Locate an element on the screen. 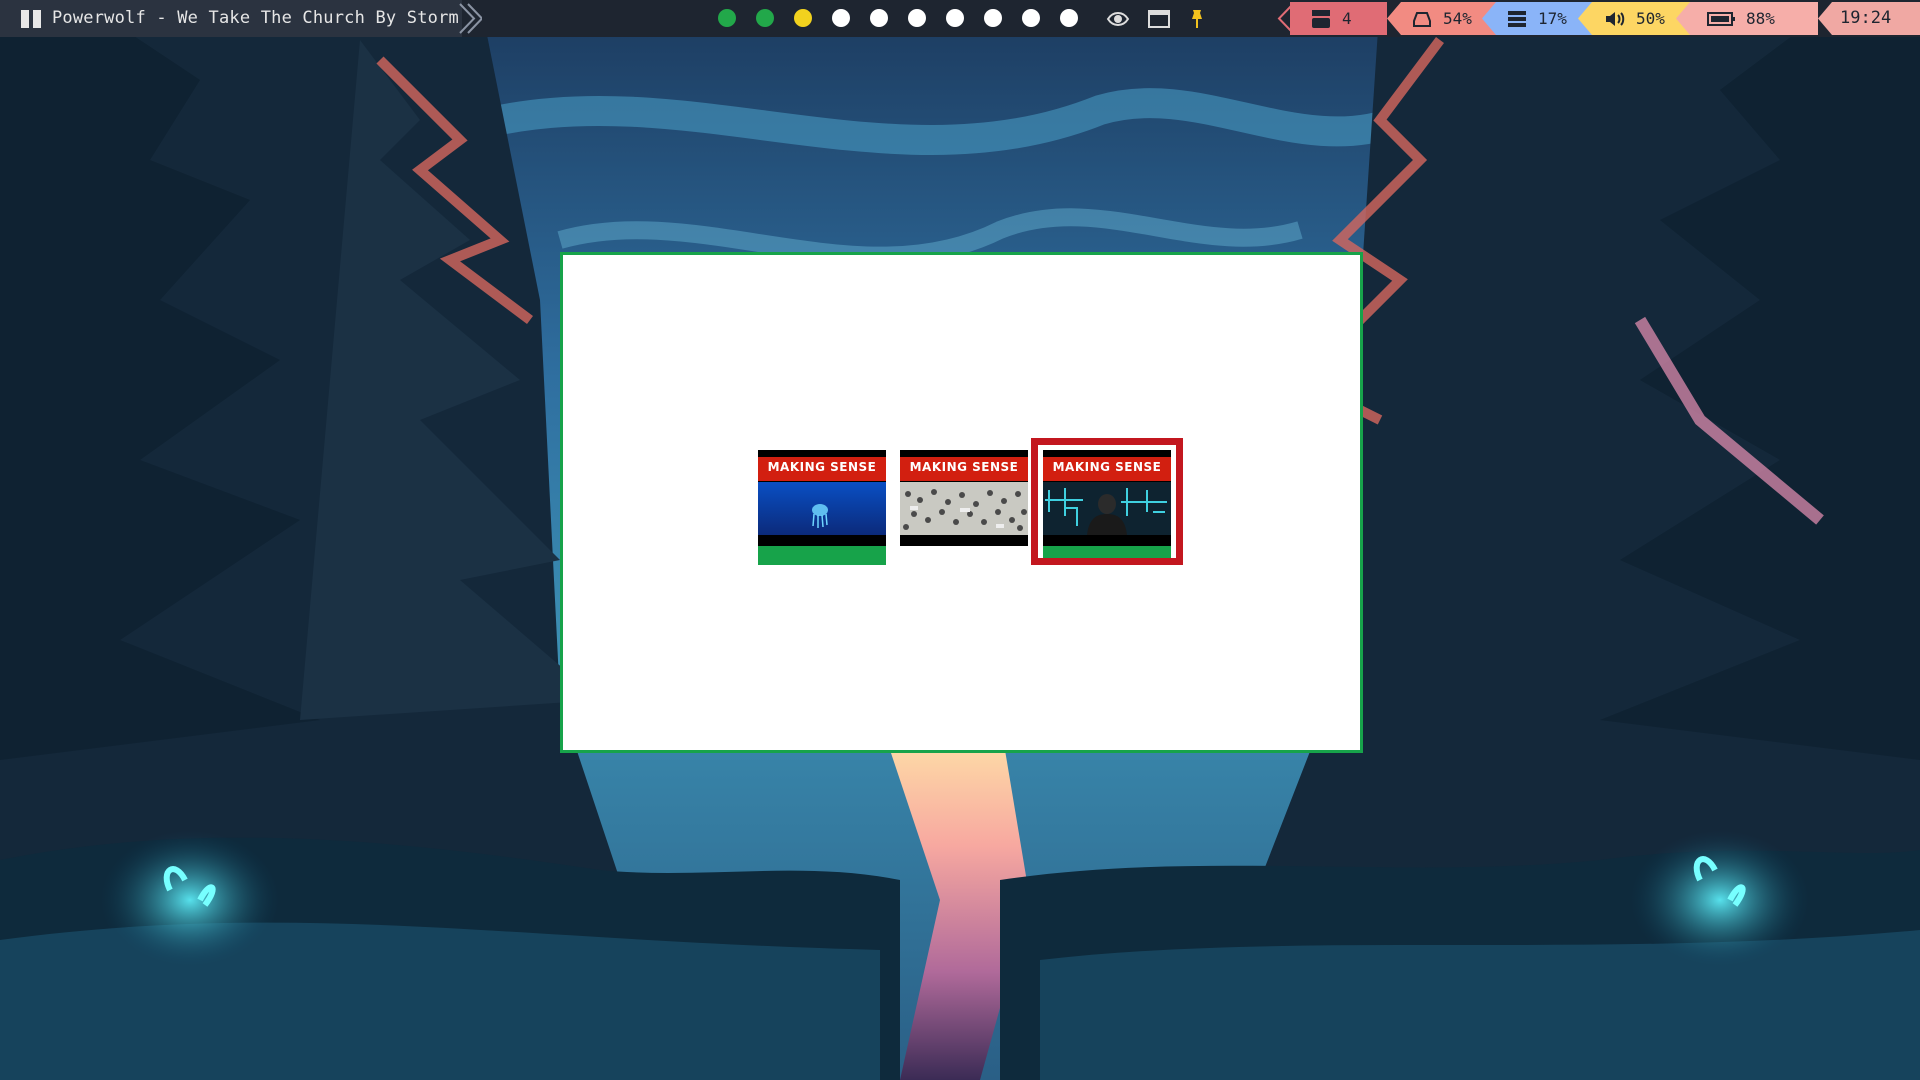 Image resolution: width=1920 pixels, height=1080 pixels. youtube-status: 4 is located at coordinates (1338, 18).